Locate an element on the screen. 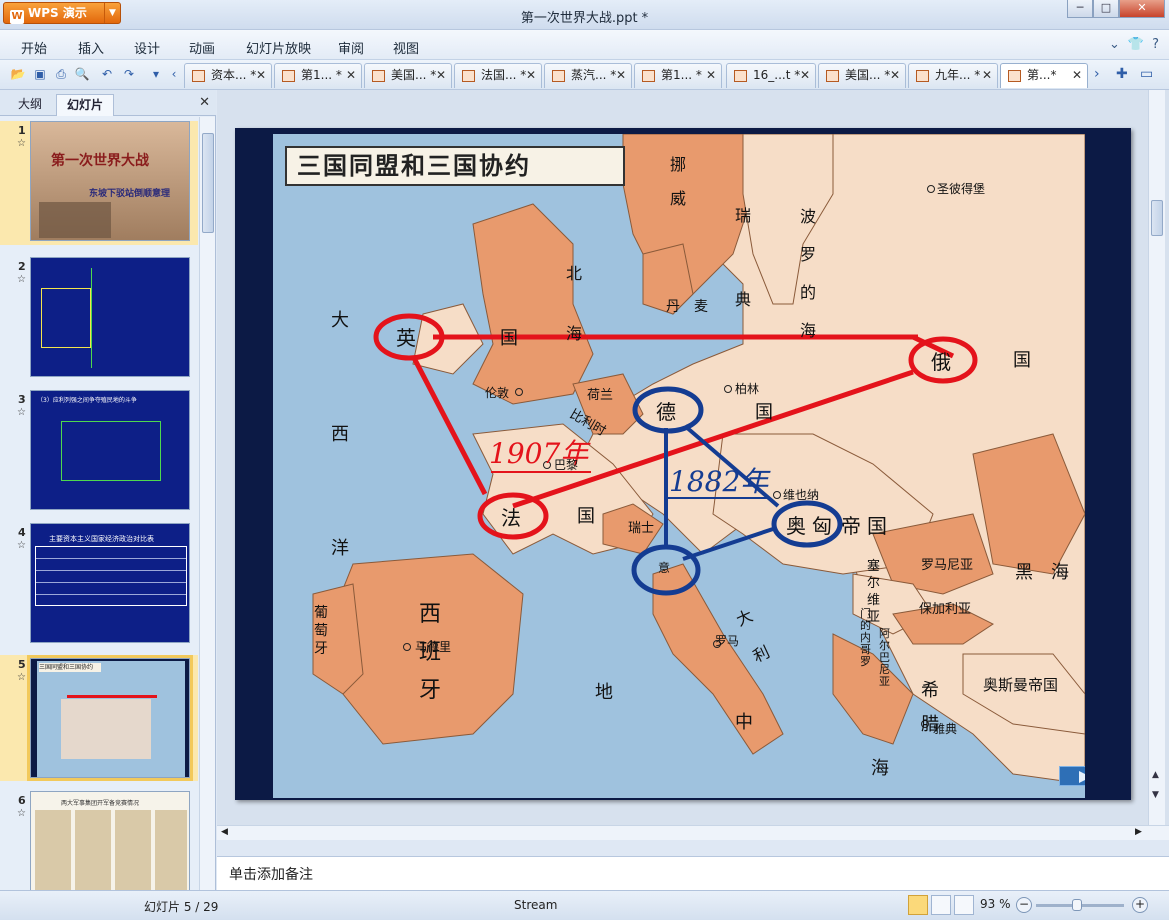  menu-bar: 开始 插入 设计 动画 幻灯片放映 审阅 视图 ⌄ 👕 ? is located at coordinates (584, 45).